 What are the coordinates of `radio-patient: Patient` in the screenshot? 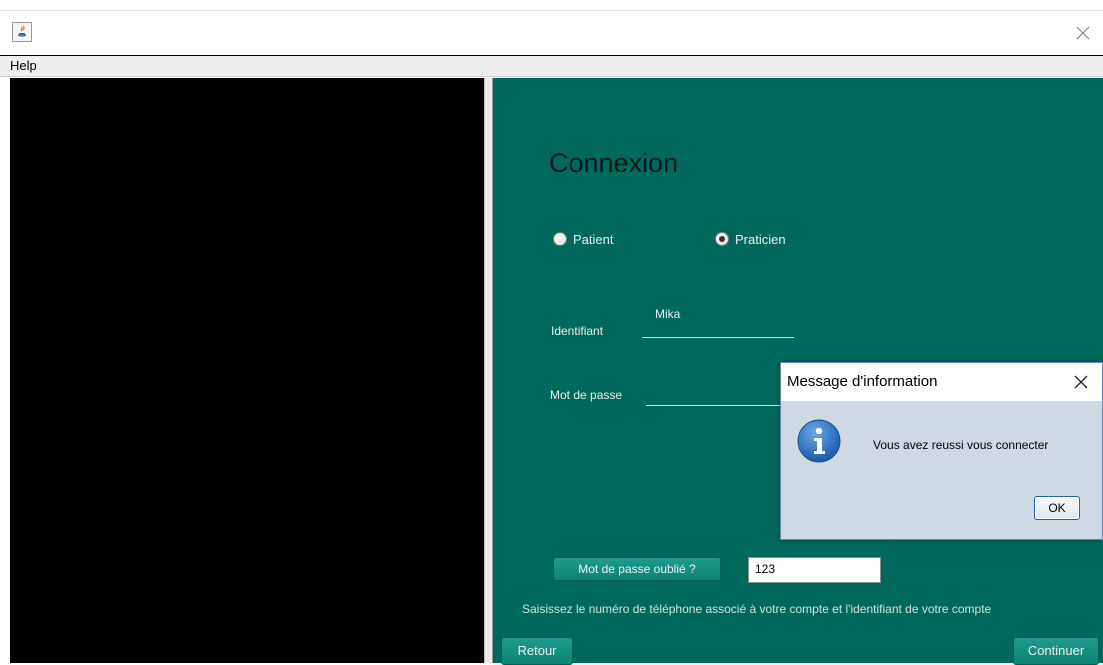 It's located at (583, 239).